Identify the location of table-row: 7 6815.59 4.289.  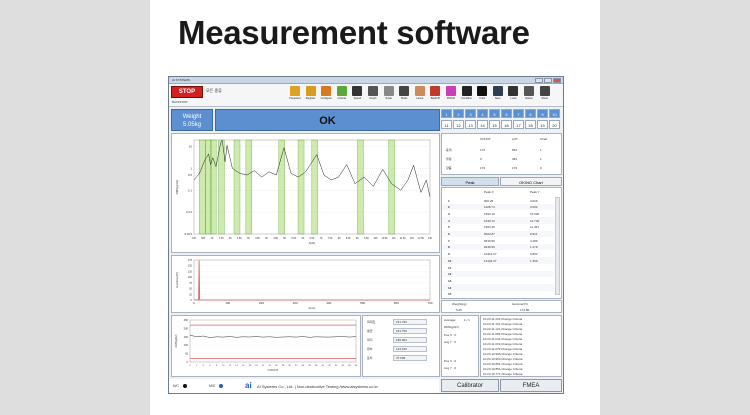
(498, 240).